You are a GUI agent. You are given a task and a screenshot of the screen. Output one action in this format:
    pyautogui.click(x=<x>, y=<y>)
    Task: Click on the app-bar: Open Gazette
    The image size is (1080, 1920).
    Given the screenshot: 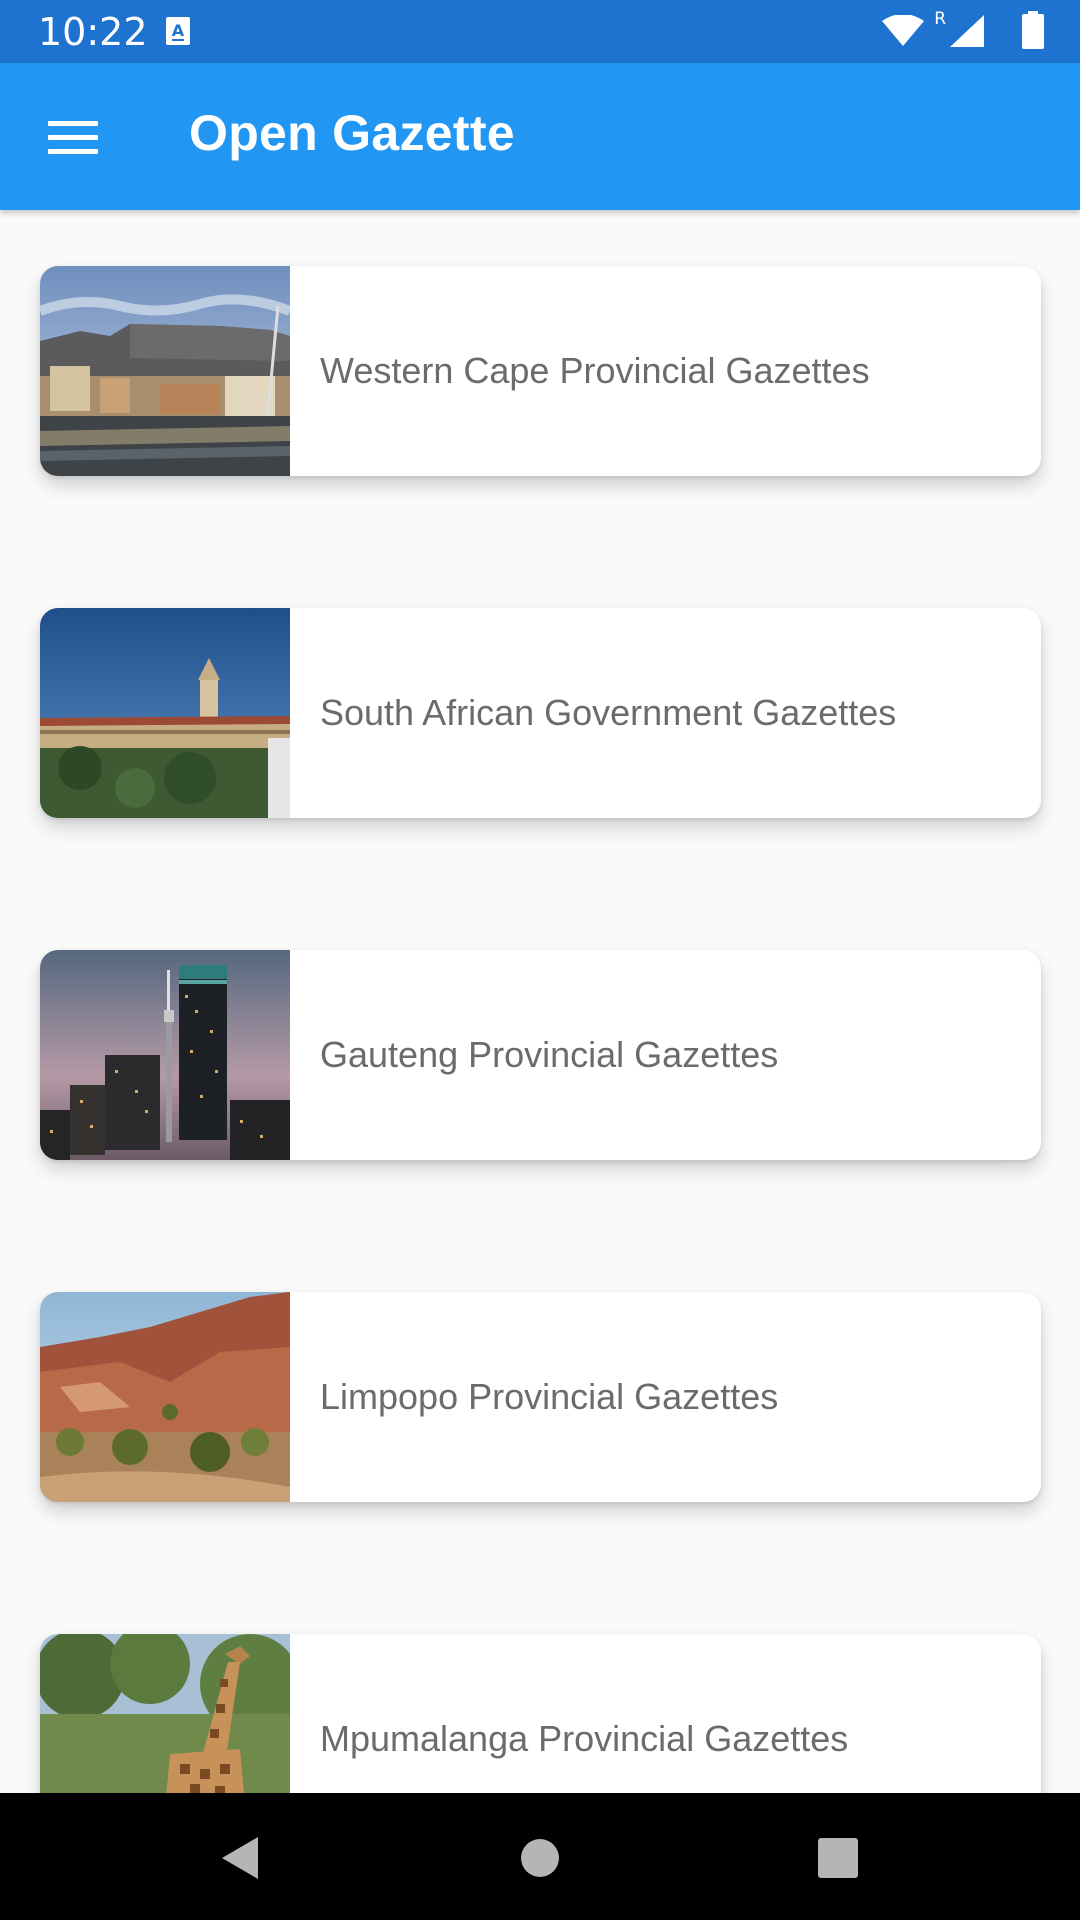 What is the action you would take?
    pyautogui.click(x=540, y=136)
    